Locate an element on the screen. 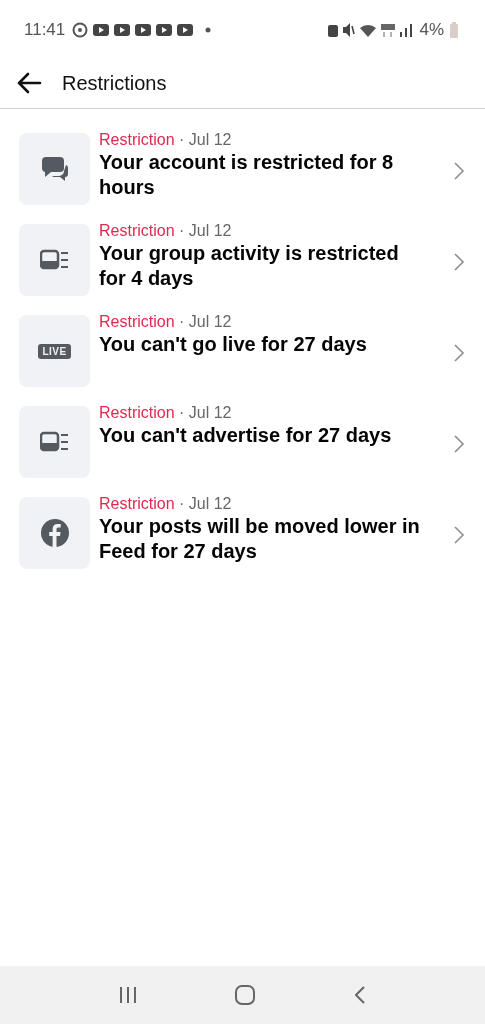 The width and height of the screenshot is (485, 1024). mute-icon is located at coordinates (349, 30).